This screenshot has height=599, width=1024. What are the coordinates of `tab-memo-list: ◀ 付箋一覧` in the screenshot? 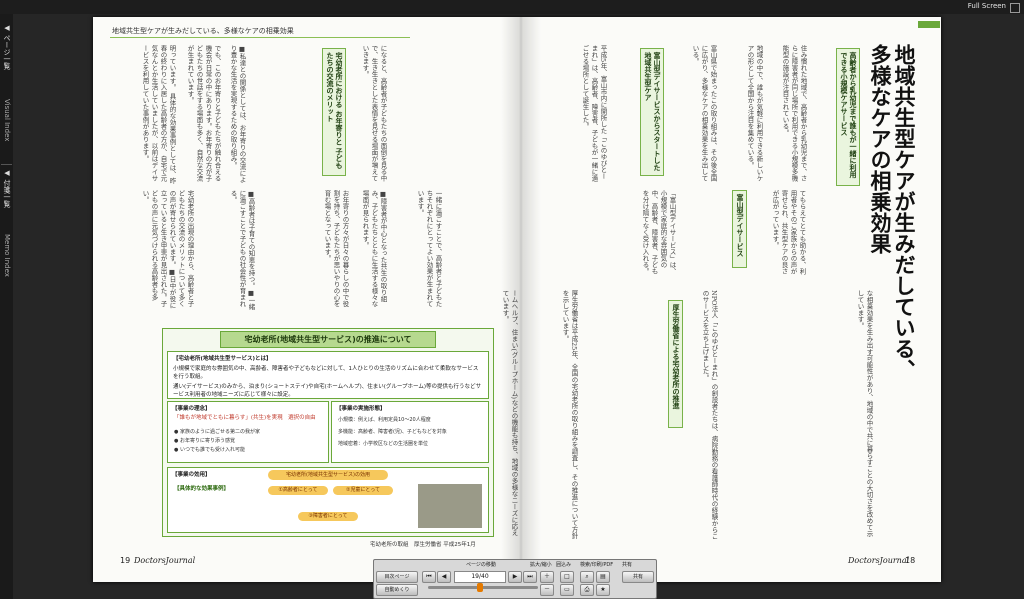 It's located at (6, 199).